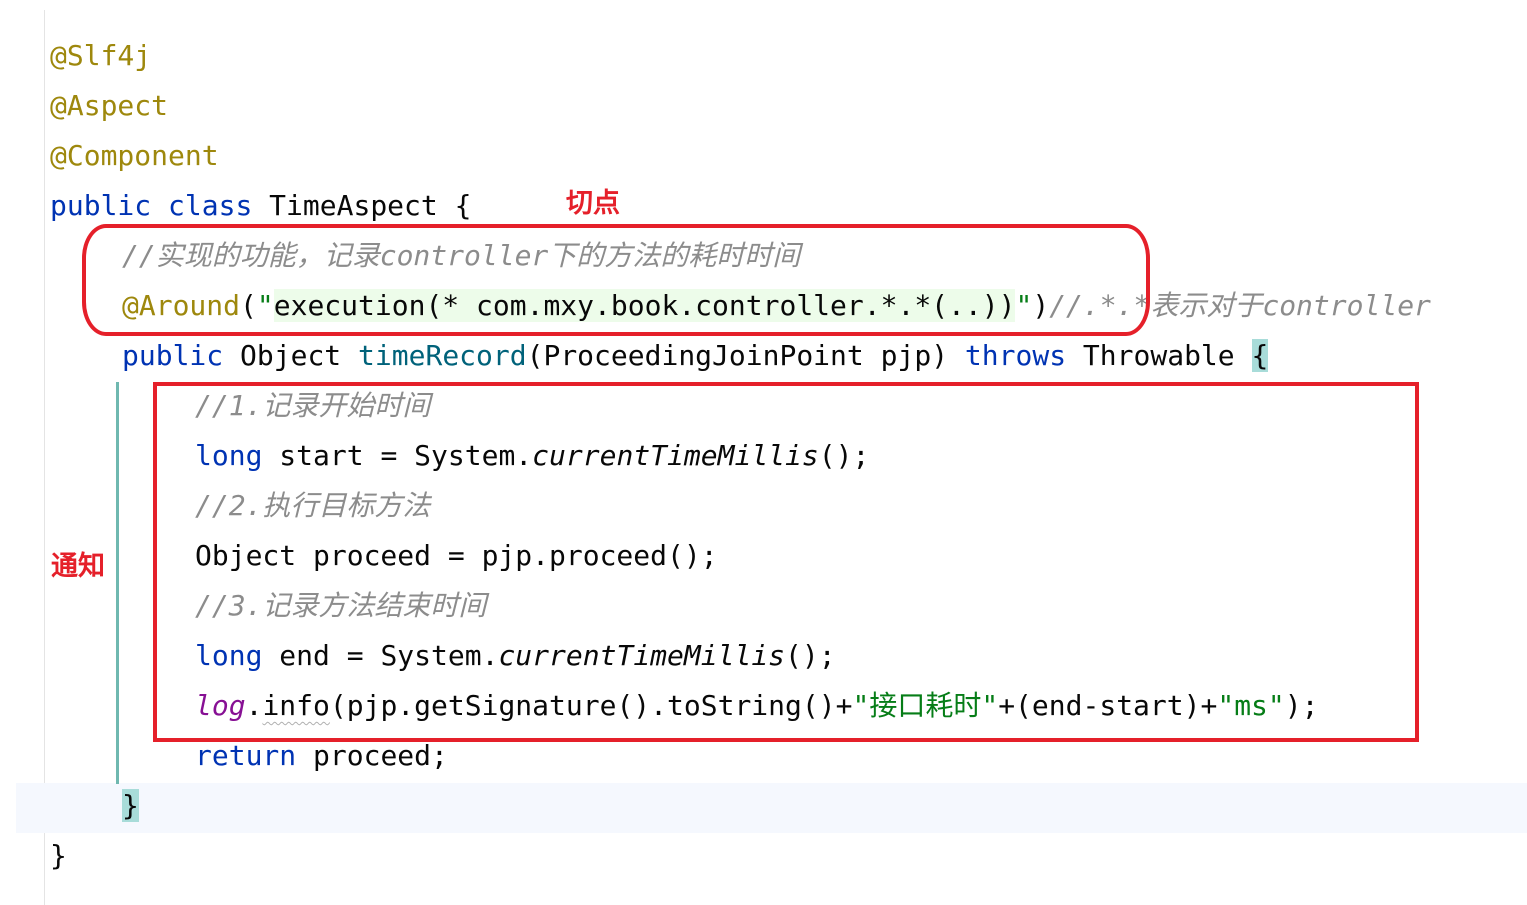  I want to click on string-interface-cost: "接口耗时", so click(925, 705).